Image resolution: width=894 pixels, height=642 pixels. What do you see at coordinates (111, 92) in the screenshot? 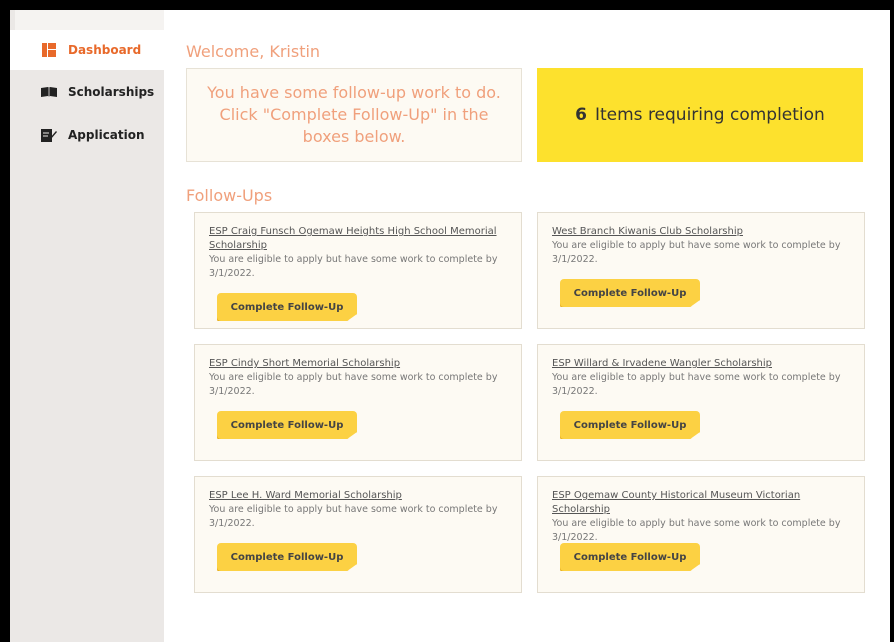
I see `sidebar-item-label: Scholarships` at bounding box center [111, 92].